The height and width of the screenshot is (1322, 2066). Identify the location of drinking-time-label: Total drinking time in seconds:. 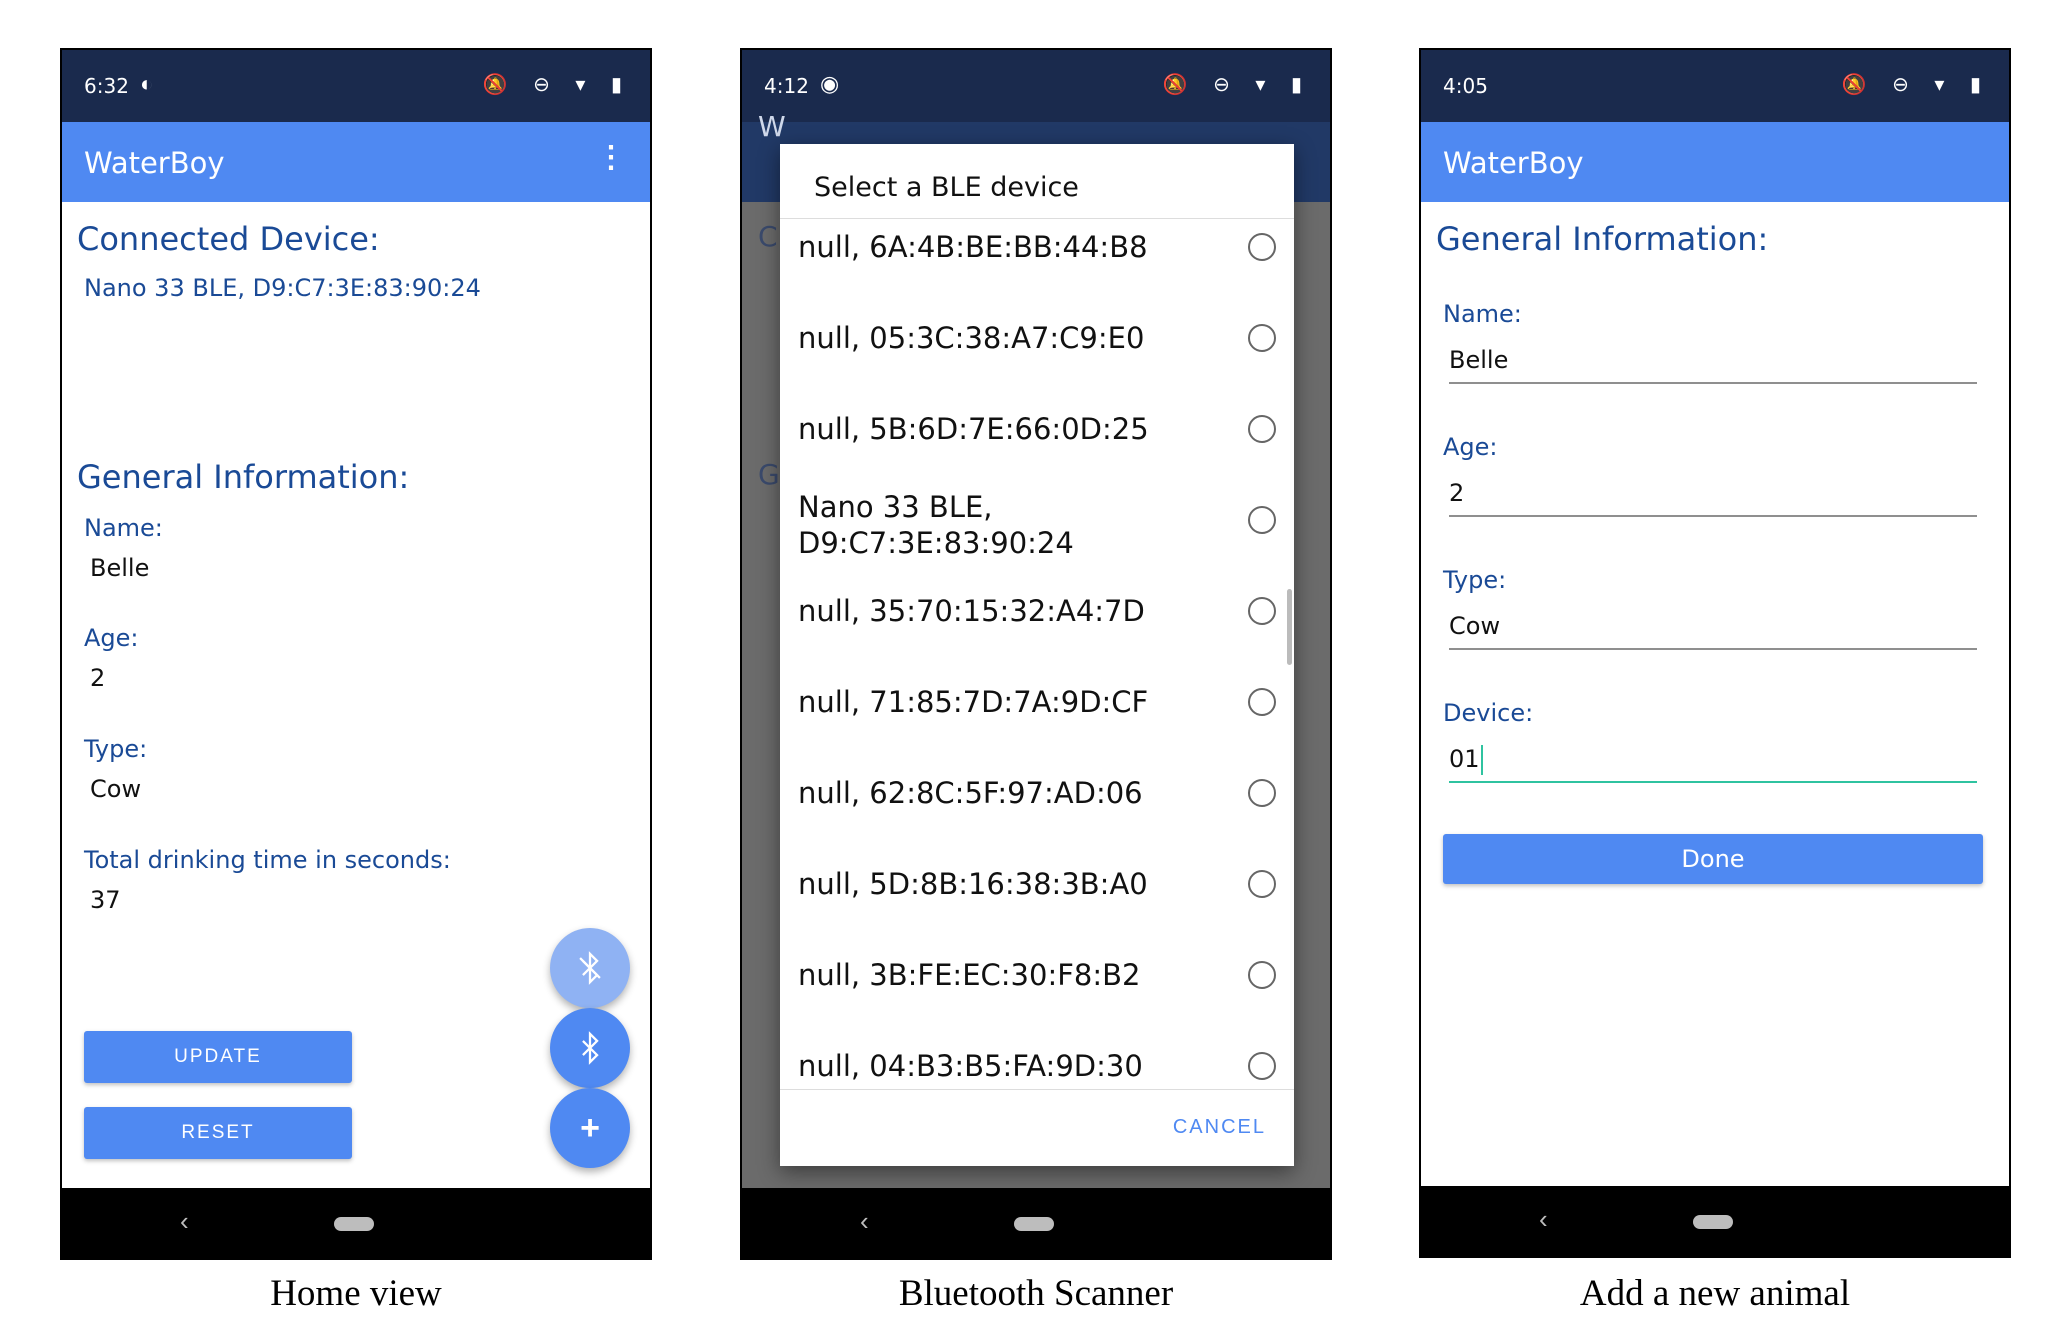
(267, 860).